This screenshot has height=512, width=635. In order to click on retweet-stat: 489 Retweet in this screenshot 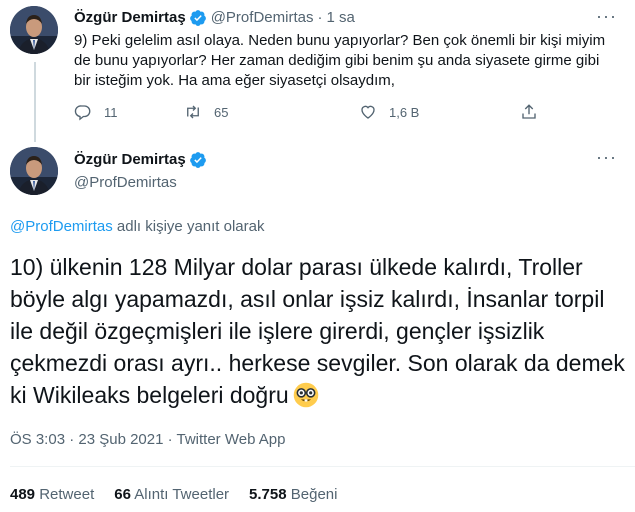, I will do `click(52, 495)`.